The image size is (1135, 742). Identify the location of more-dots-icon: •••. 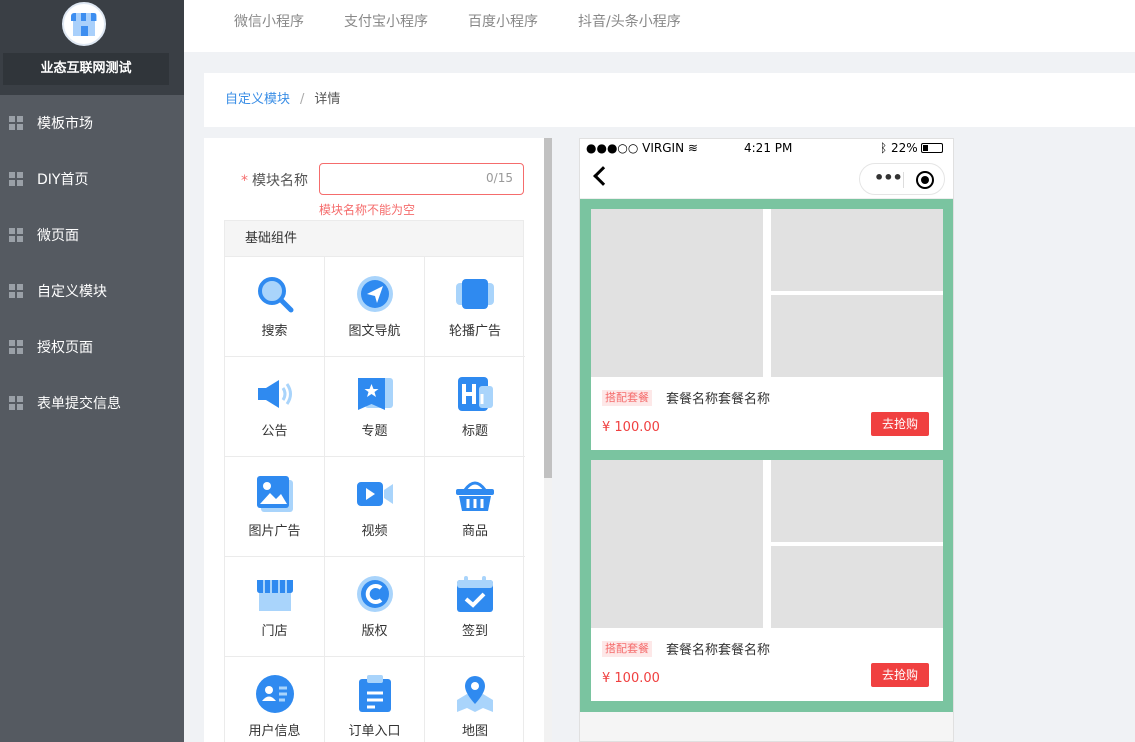
(888, 177).